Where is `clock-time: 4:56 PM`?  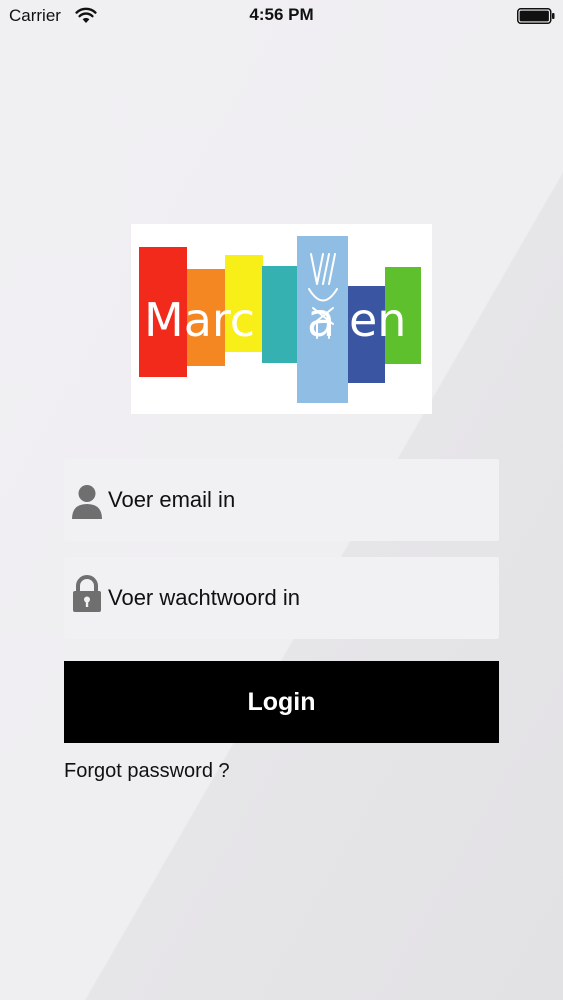 clock-time: 4:56 PM is located at coordinates (281, 14).